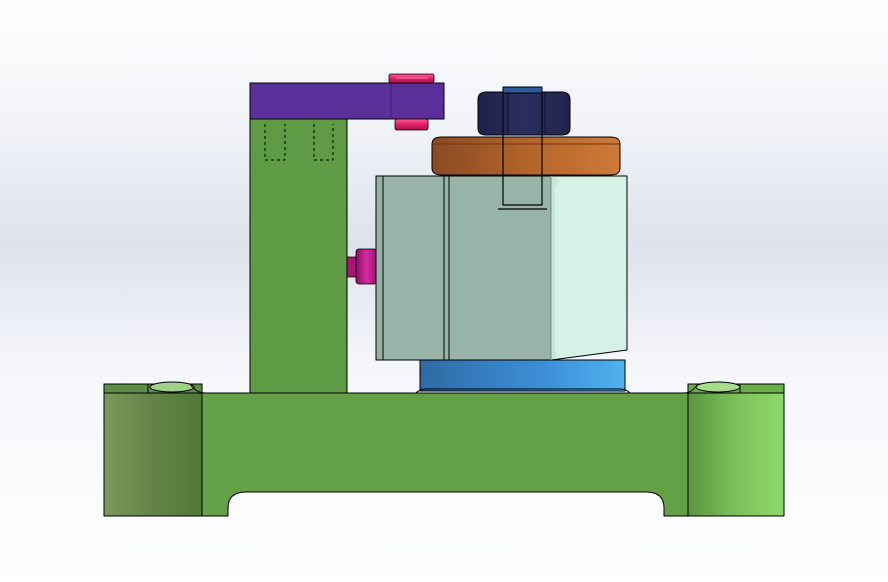 Image resolution: width=888 pixels, height=582 pixels. I want to click on block-end-face, so click(589, 268).